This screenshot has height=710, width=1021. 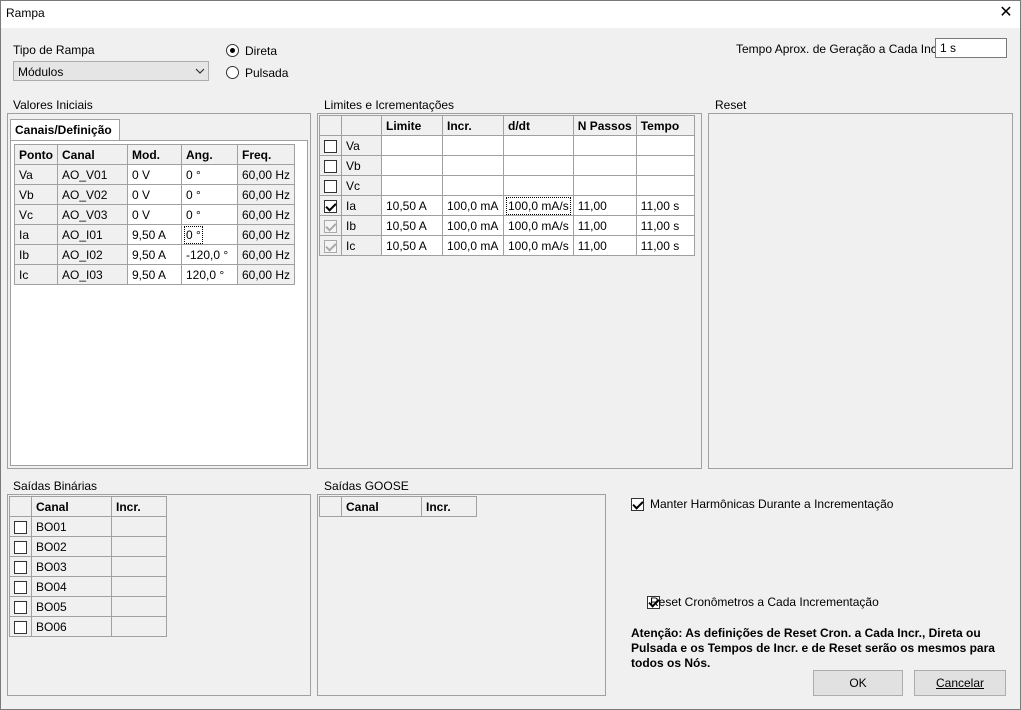 What do you see at coordinates (1006, 13) in the screenshot?
I see `close-icon: ✕` at bounding box center [1006, 13].